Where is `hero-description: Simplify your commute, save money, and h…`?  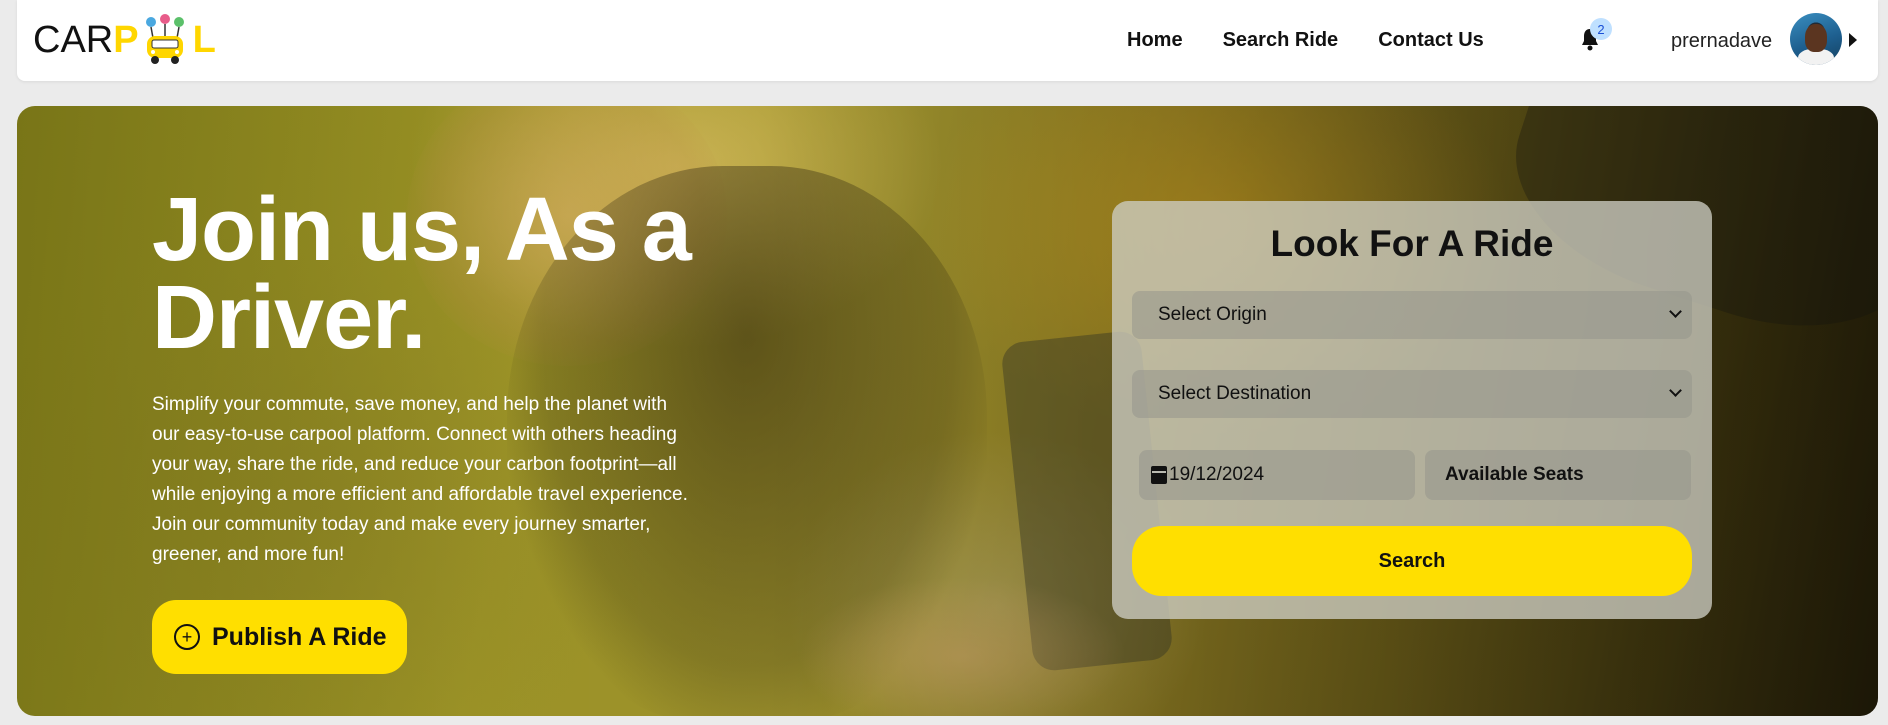 hero-description: Simplify your commute, save money, and h… is located at coordinates (420, 479).